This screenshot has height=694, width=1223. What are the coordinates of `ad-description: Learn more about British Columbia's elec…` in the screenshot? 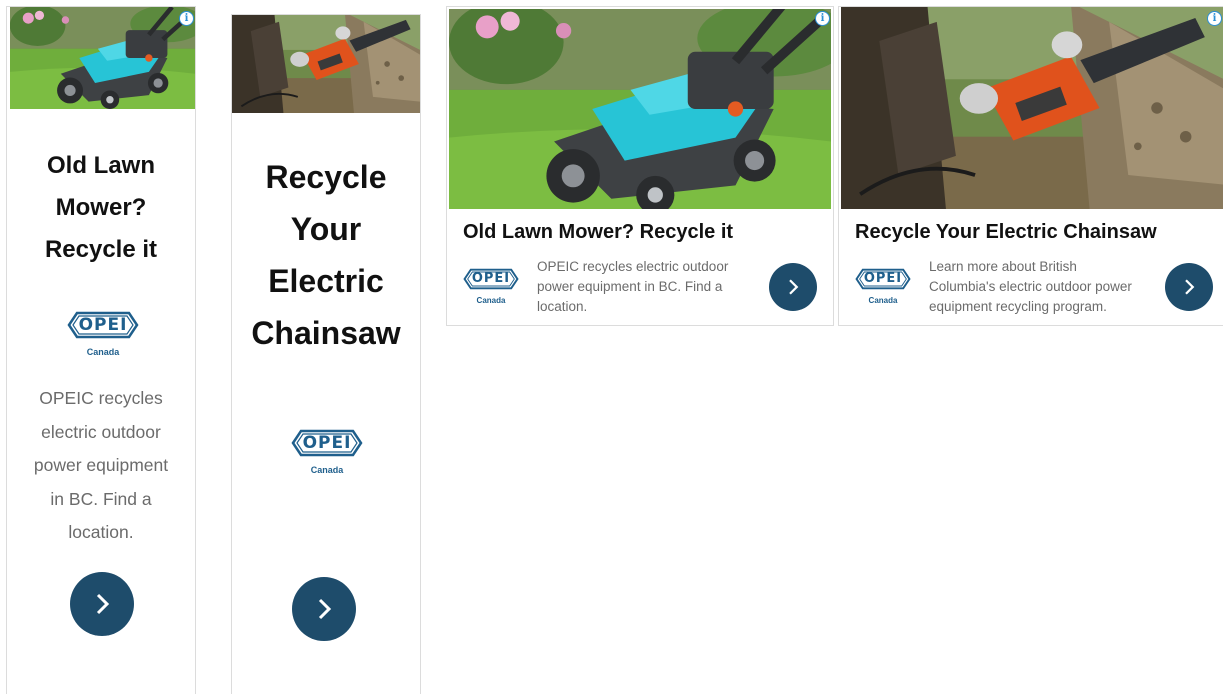 It's located at (1030, 286).